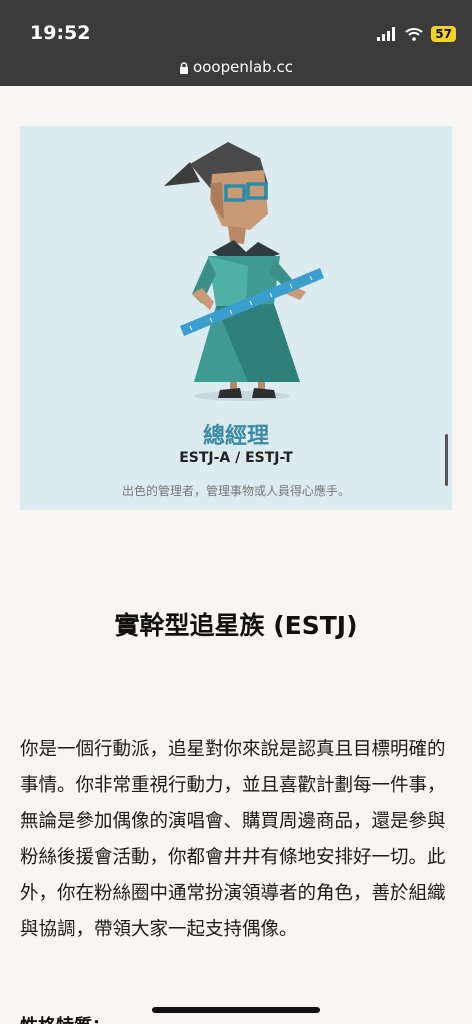 The height and width of the screenshot is (1024, 472). Describe the element at coordinates (236, 458) in the screenshot. I see `type-code: ESTJ-A / ESTJ-T` at that location.